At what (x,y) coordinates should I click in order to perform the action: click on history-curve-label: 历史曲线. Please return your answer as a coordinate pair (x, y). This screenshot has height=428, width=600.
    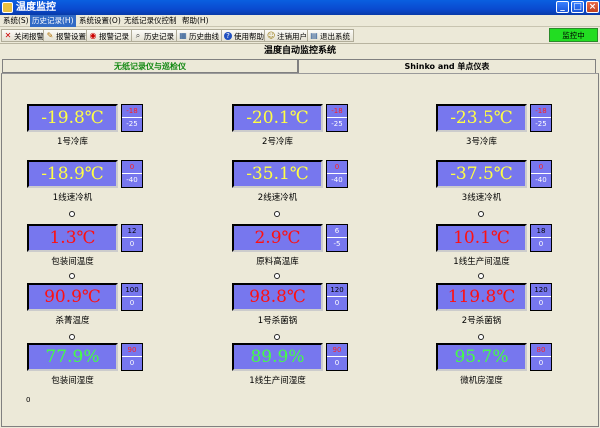
    Looking at the image, I should click on (204, 36).